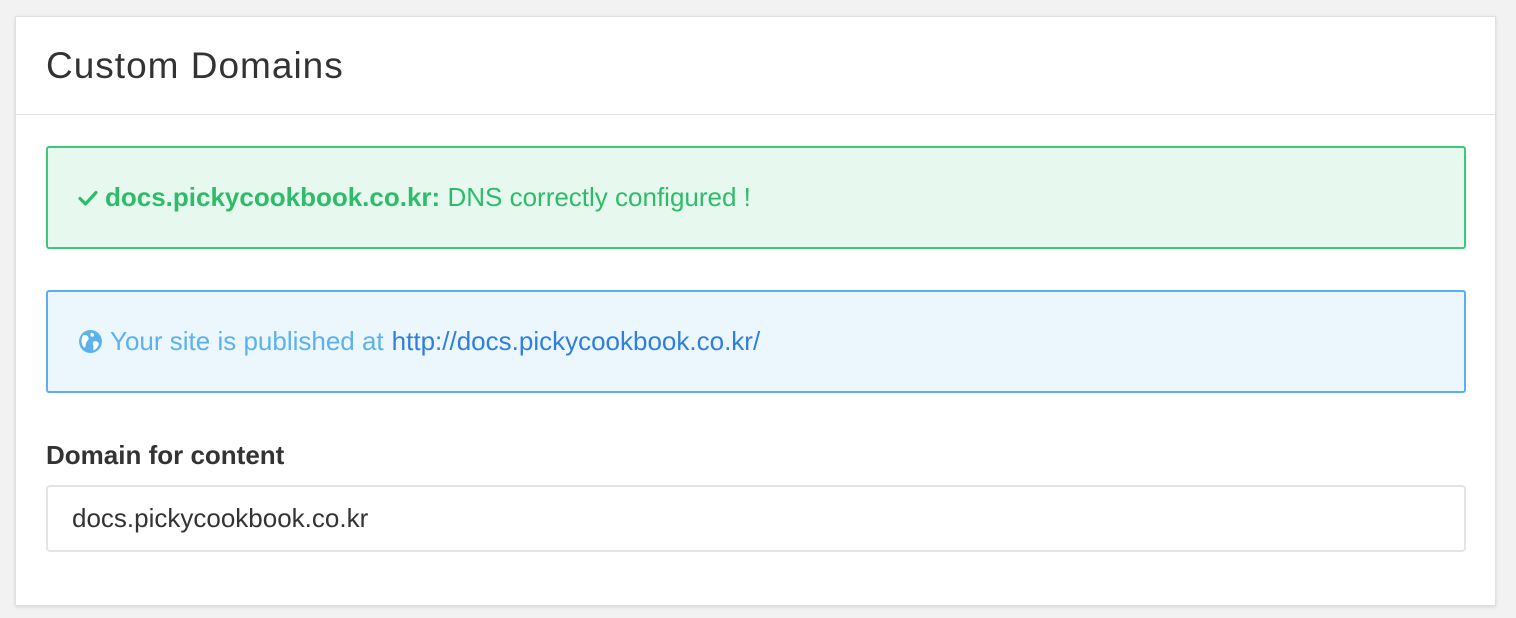  I want to click on dns-status-message: DNS correctly configured !, so click(599, 197).